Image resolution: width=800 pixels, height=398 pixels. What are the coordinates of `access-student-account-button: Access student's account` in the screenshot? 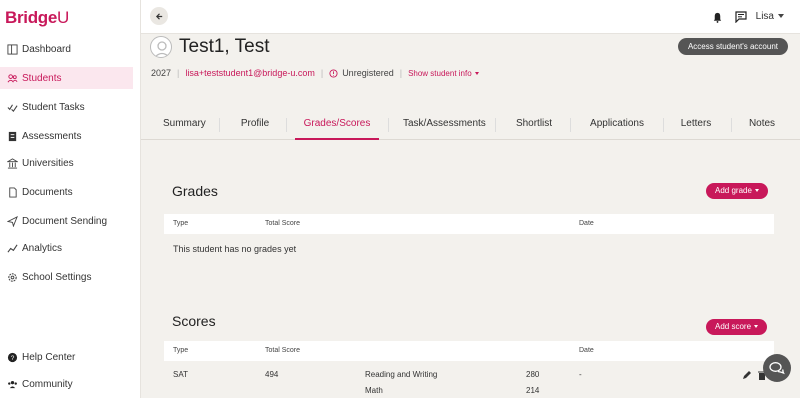 It's located at (732, 46).